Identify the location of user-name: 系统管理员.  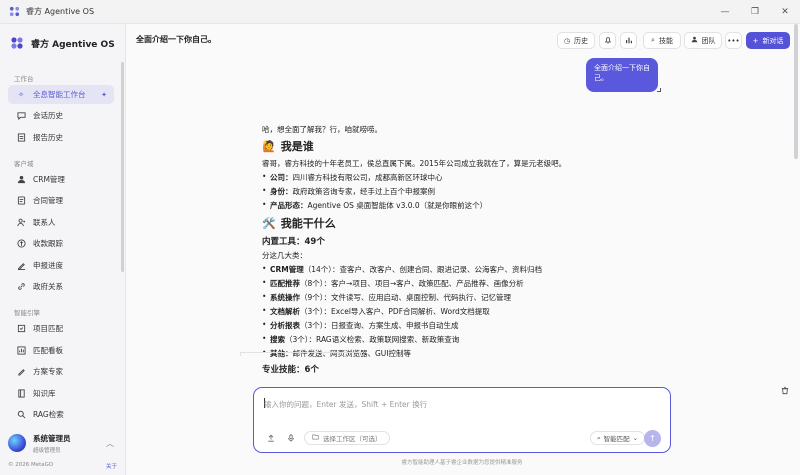
(52, 438).